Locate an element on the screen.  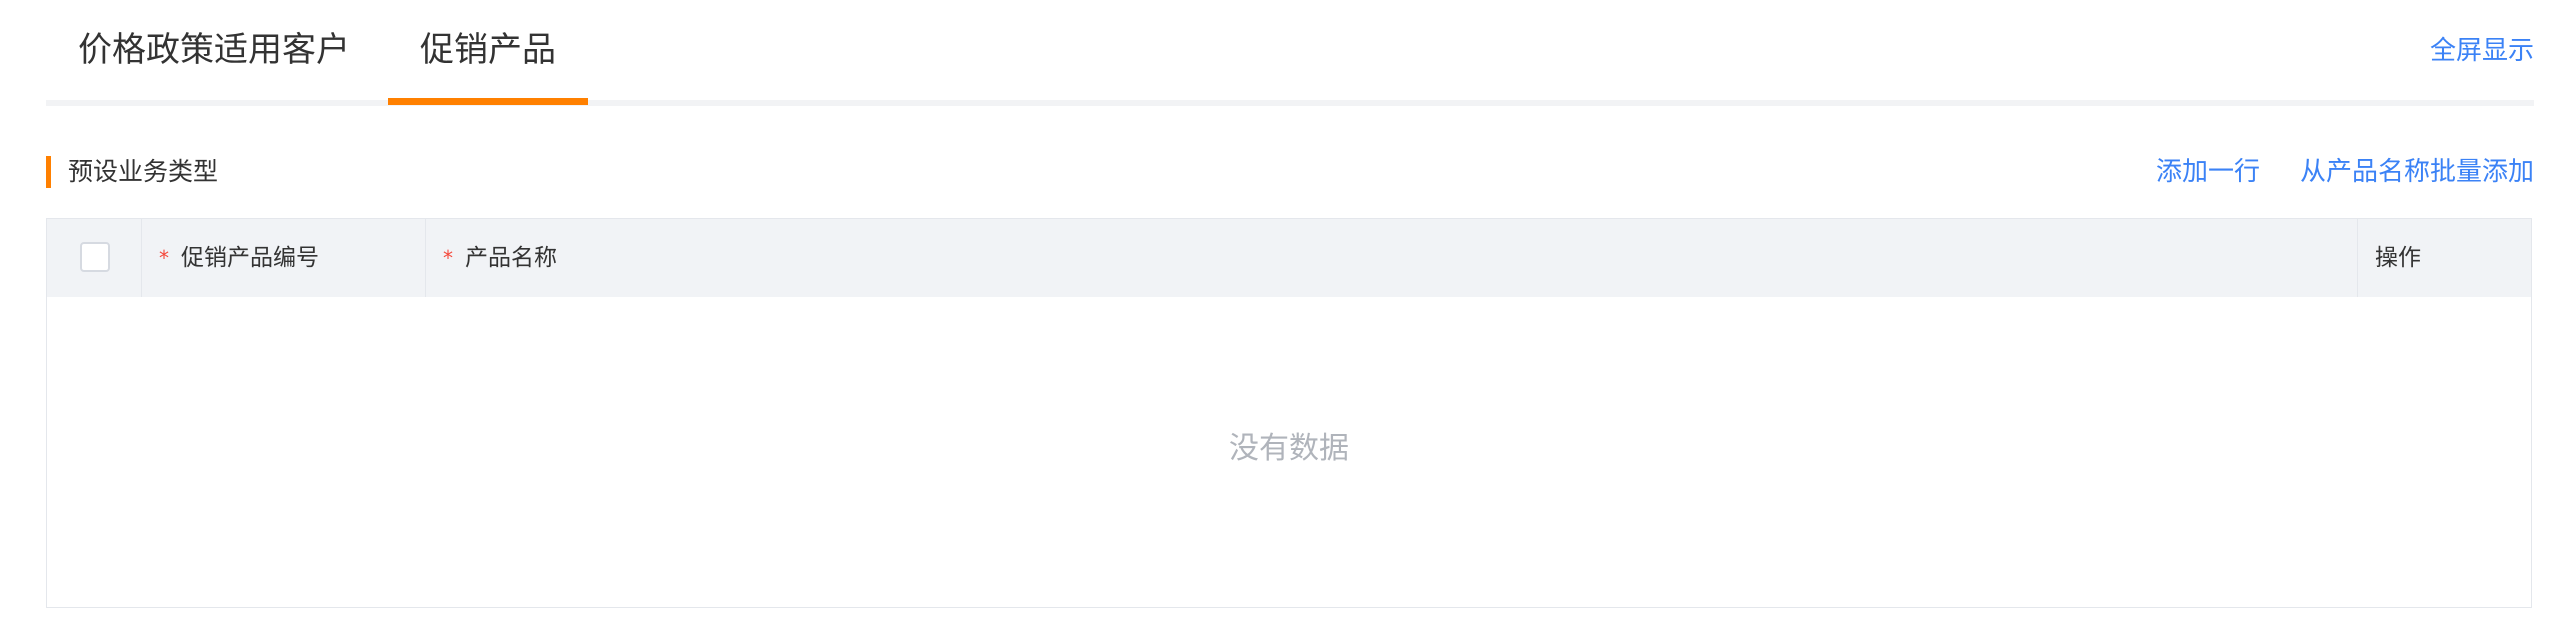
tab-price-policy-customers: 价格政策适用客户 is located at coordinates (214, 67).